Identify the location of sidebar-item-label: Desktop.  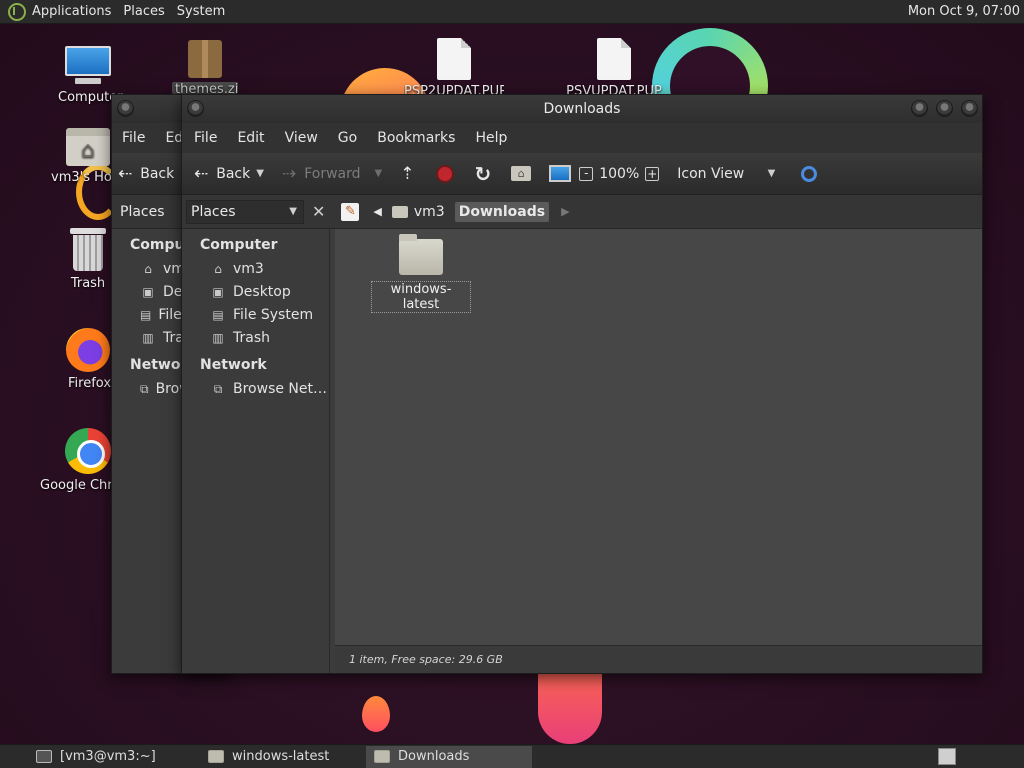
(262, 291).